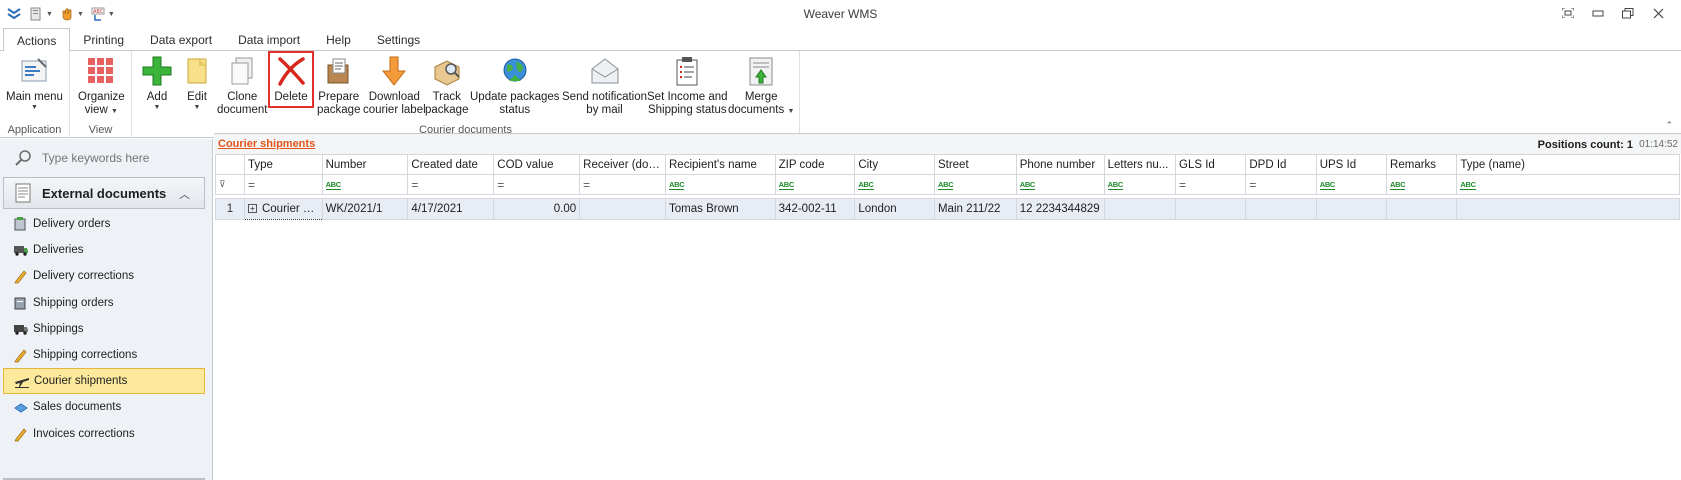  Describe the element at coordinates (446, 97) in the screenshot. I see `track-label-1: Track` at that location.